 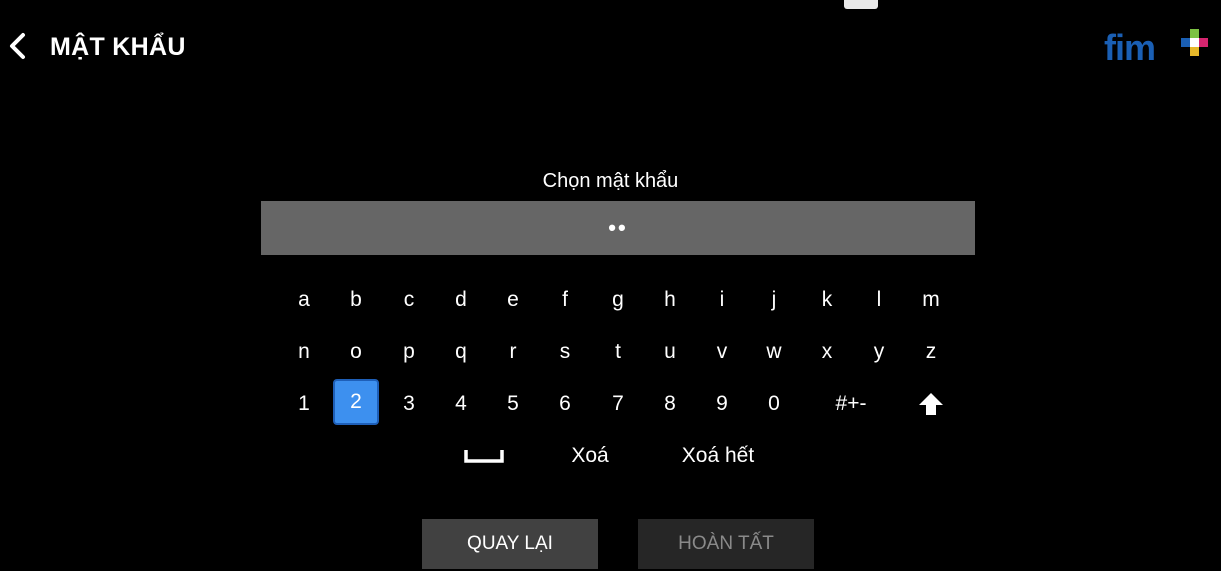 I want to click on key-k: k, so click(x=827, y=300).